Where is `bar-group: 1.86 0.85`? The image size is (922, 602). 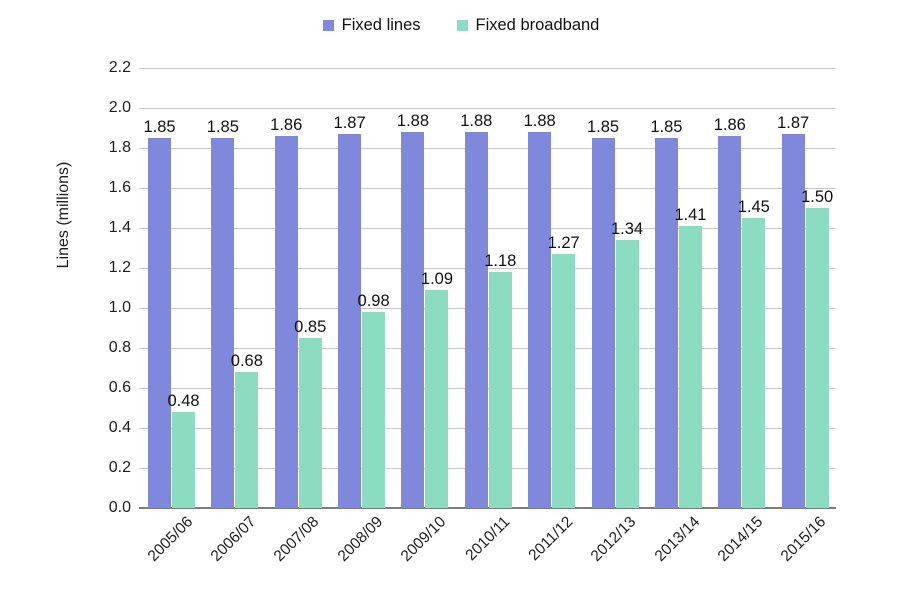
bar-group: 1.86 0.85 is located at coordinates (297, 288).